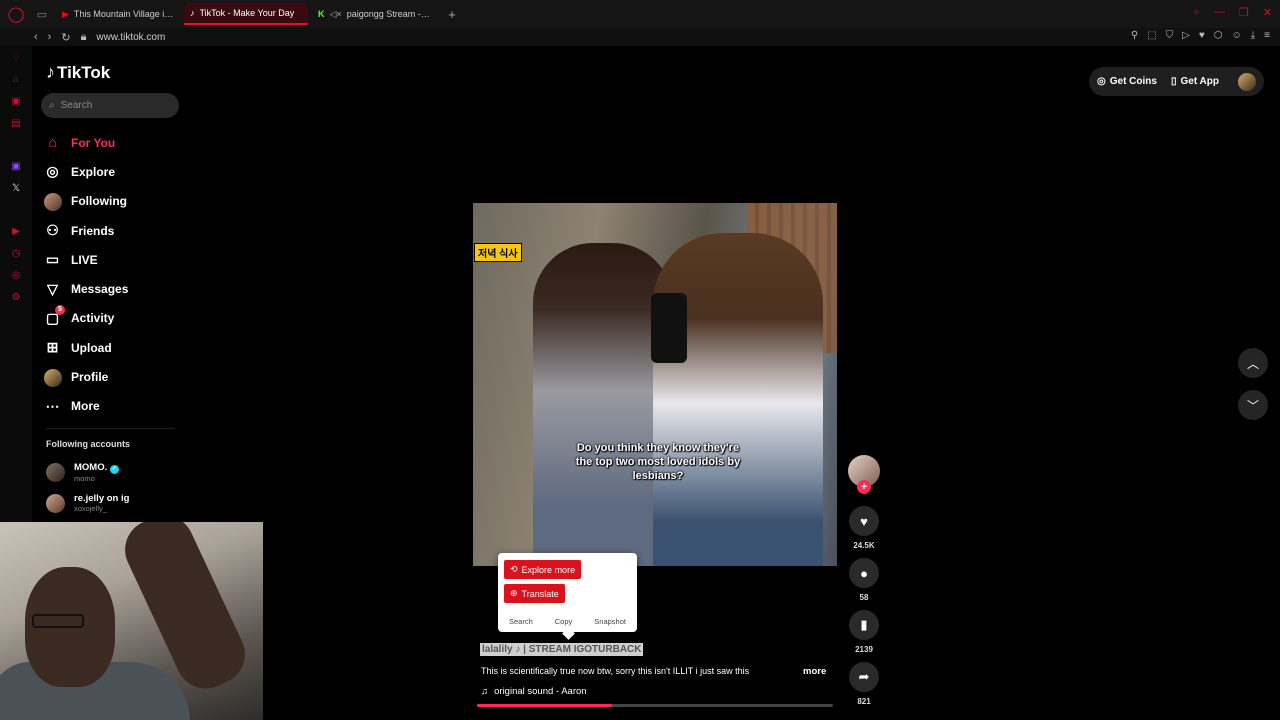  I want to click on reload-icon: ↻, so click(65, 37).